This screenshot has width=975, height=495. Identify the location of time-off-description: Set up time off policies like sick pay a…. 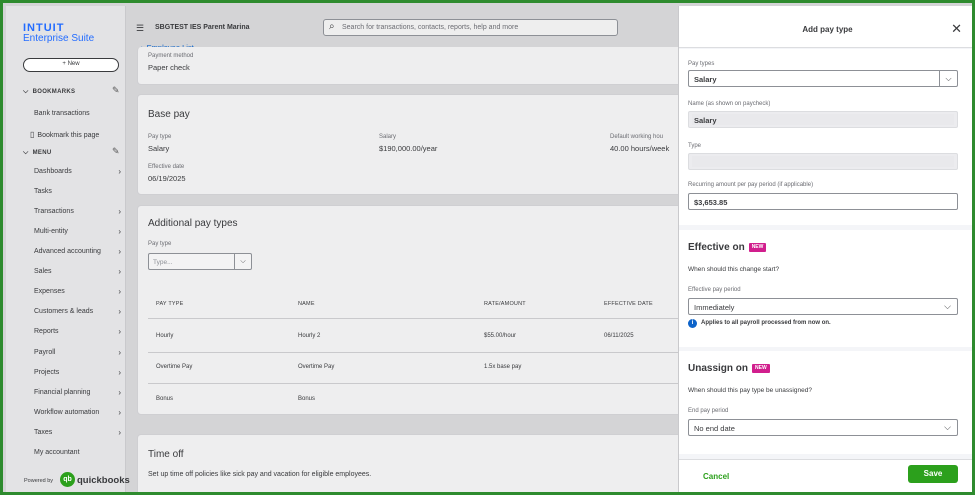
(260, 474).